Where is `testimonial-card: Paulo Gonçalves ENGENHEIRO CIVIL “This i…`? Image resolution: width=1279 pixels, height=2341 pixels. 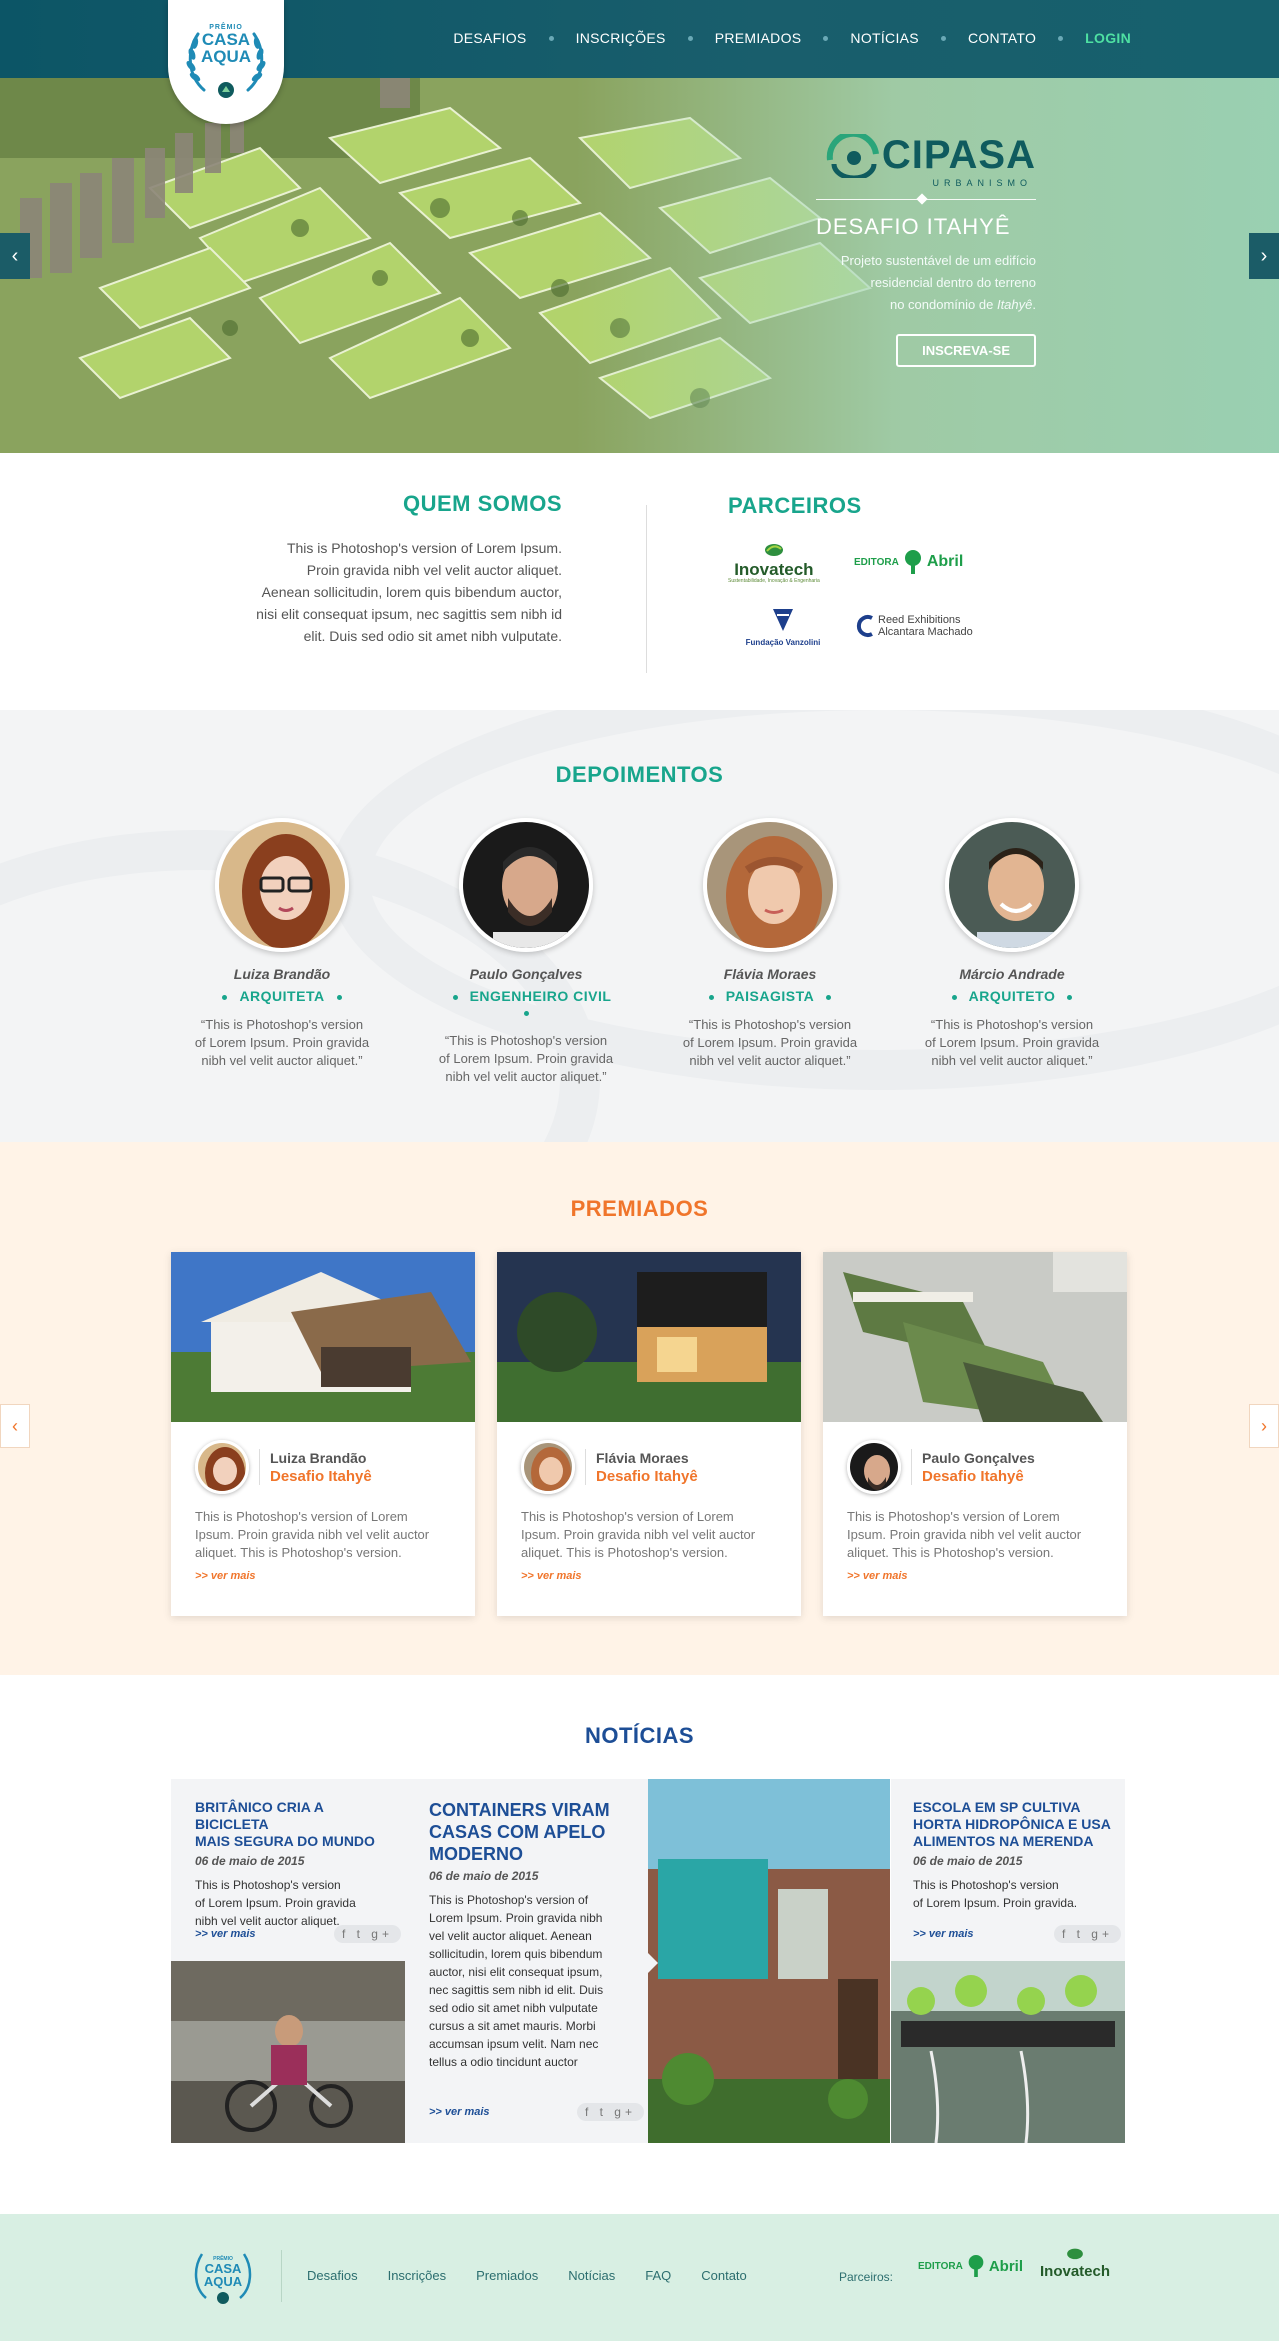 testimonial-card: Paulo Gonçalves ENGENHEIRO CIVIL “This i… is located at coordinates (526, 952).